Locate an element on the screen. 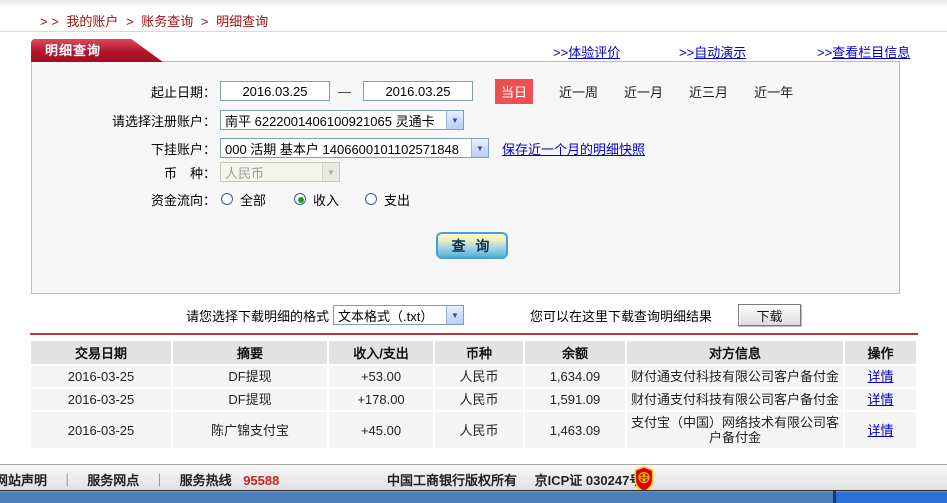 The image size is (947, 503). save-monthly-snapshot-link: 保存近一个月的明细快照 is located at coordinates (573, 148).